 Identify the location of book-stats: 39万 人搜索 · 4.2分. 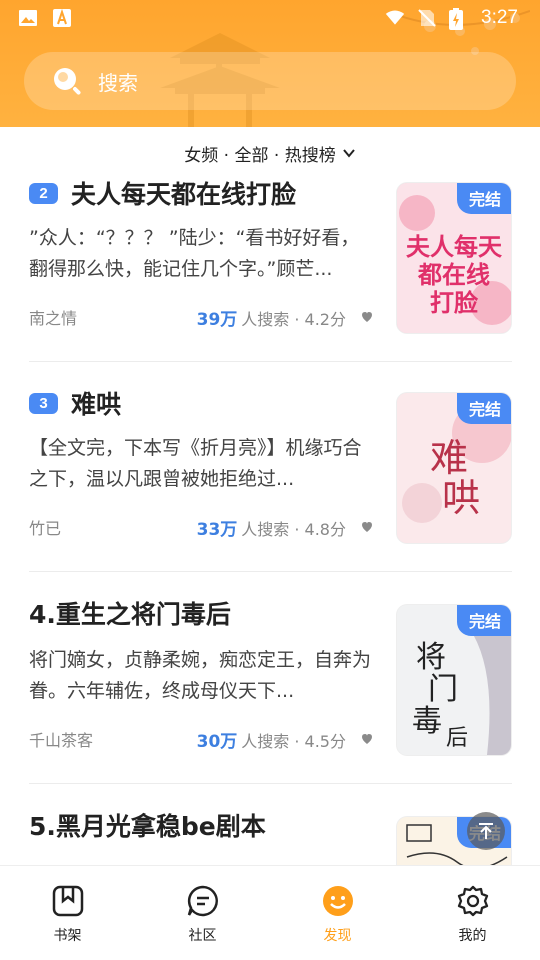
(271, 317).